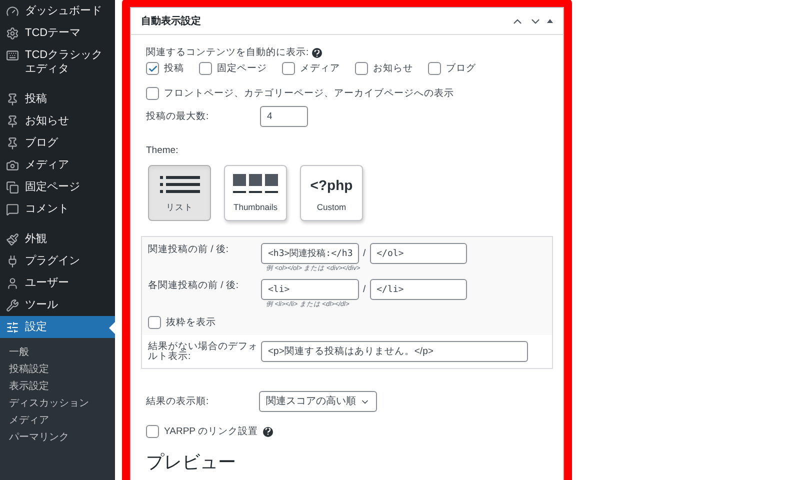 The width and height of the screenshot is (790, 480). What do you see at coordinates (418, 289) in the screenshot?
I see `text-field: </li>` at bounding box center [418, 289].